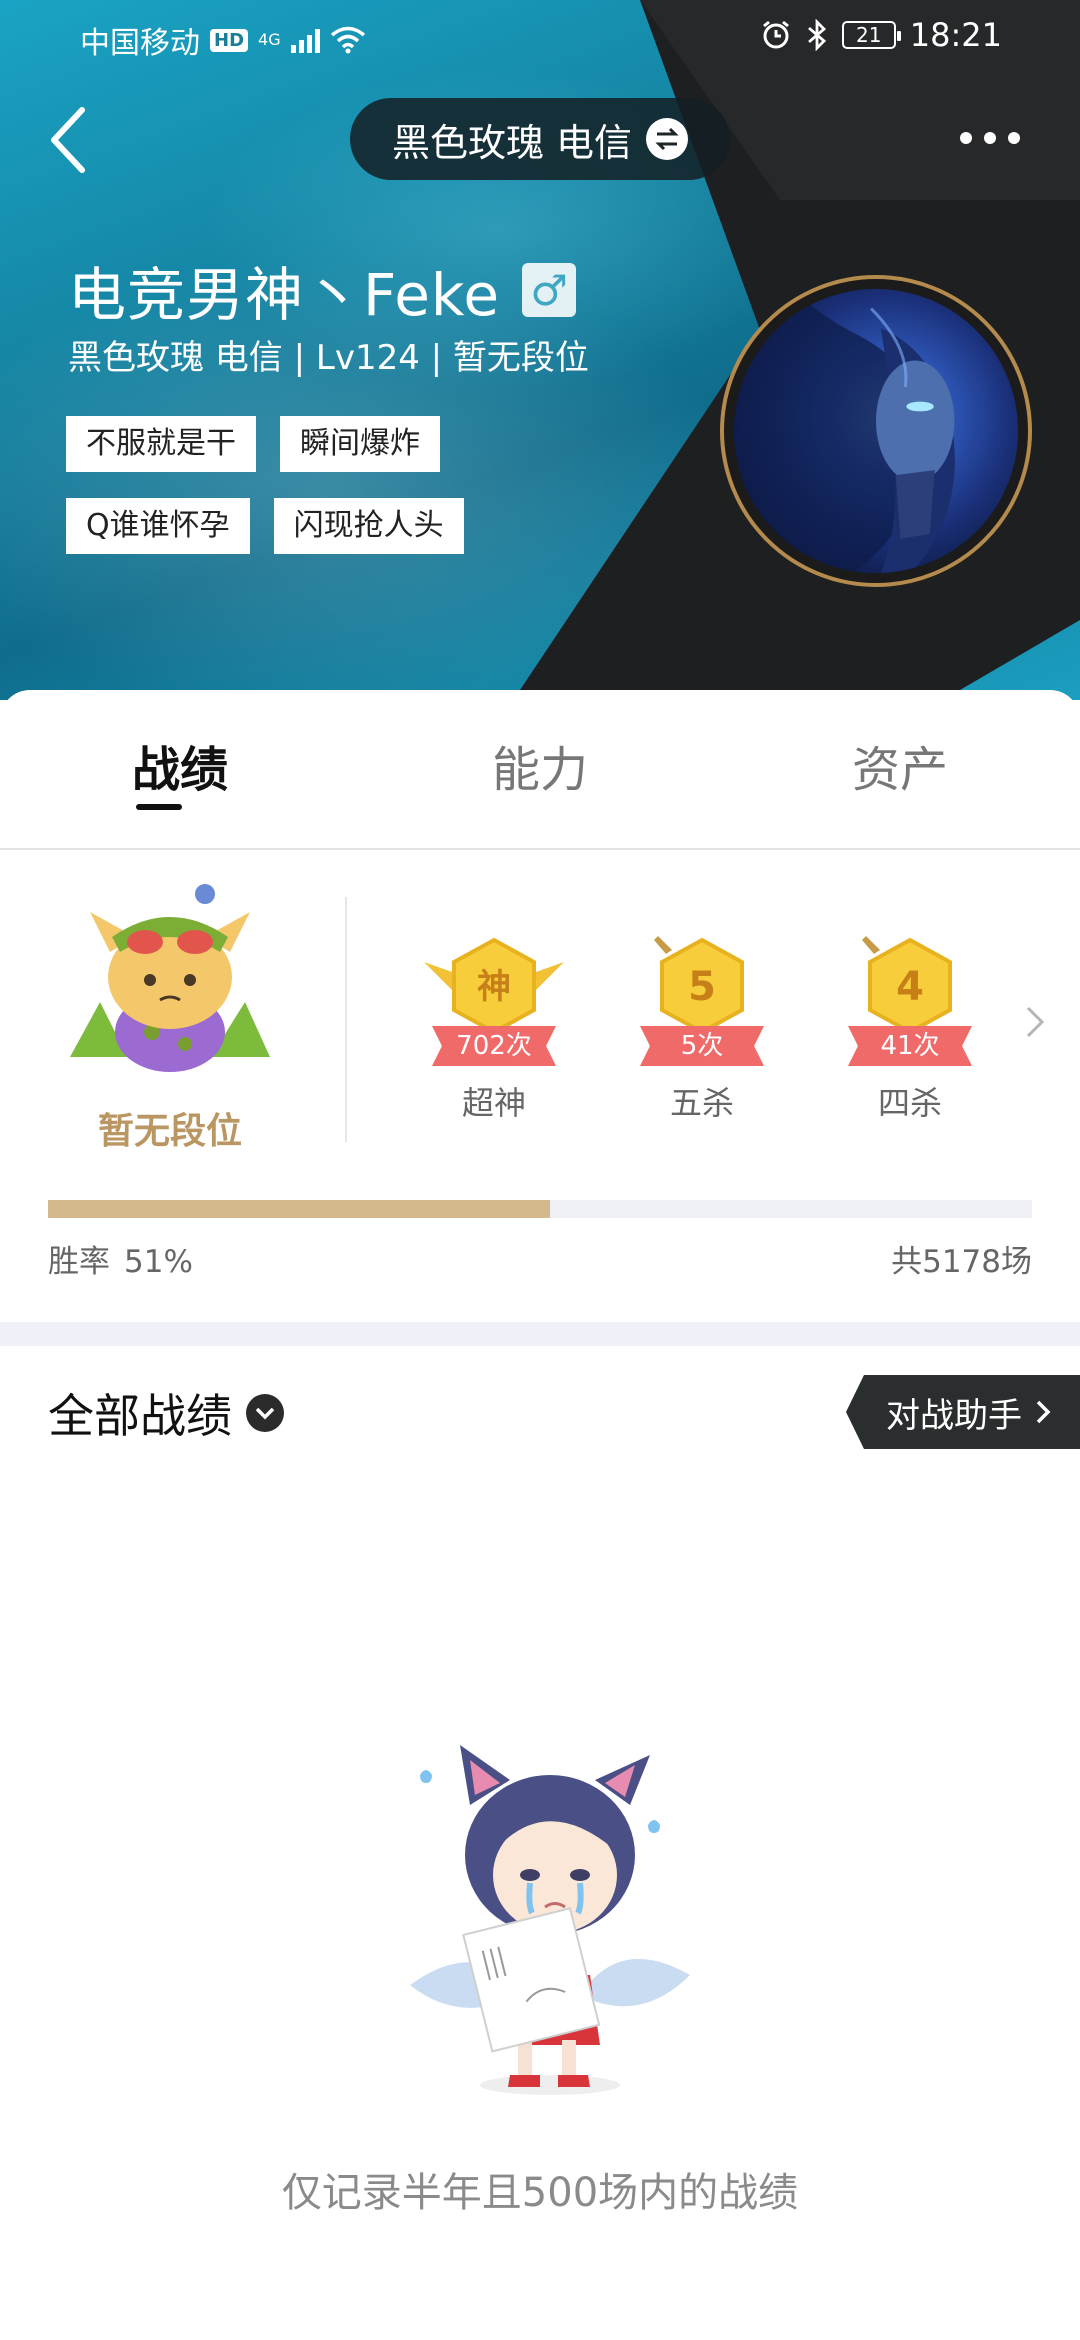 Image resolution: width=1080 pixels, height=2340 pixels. I want to click on status-right: 21 18:21, so click(881, 35).